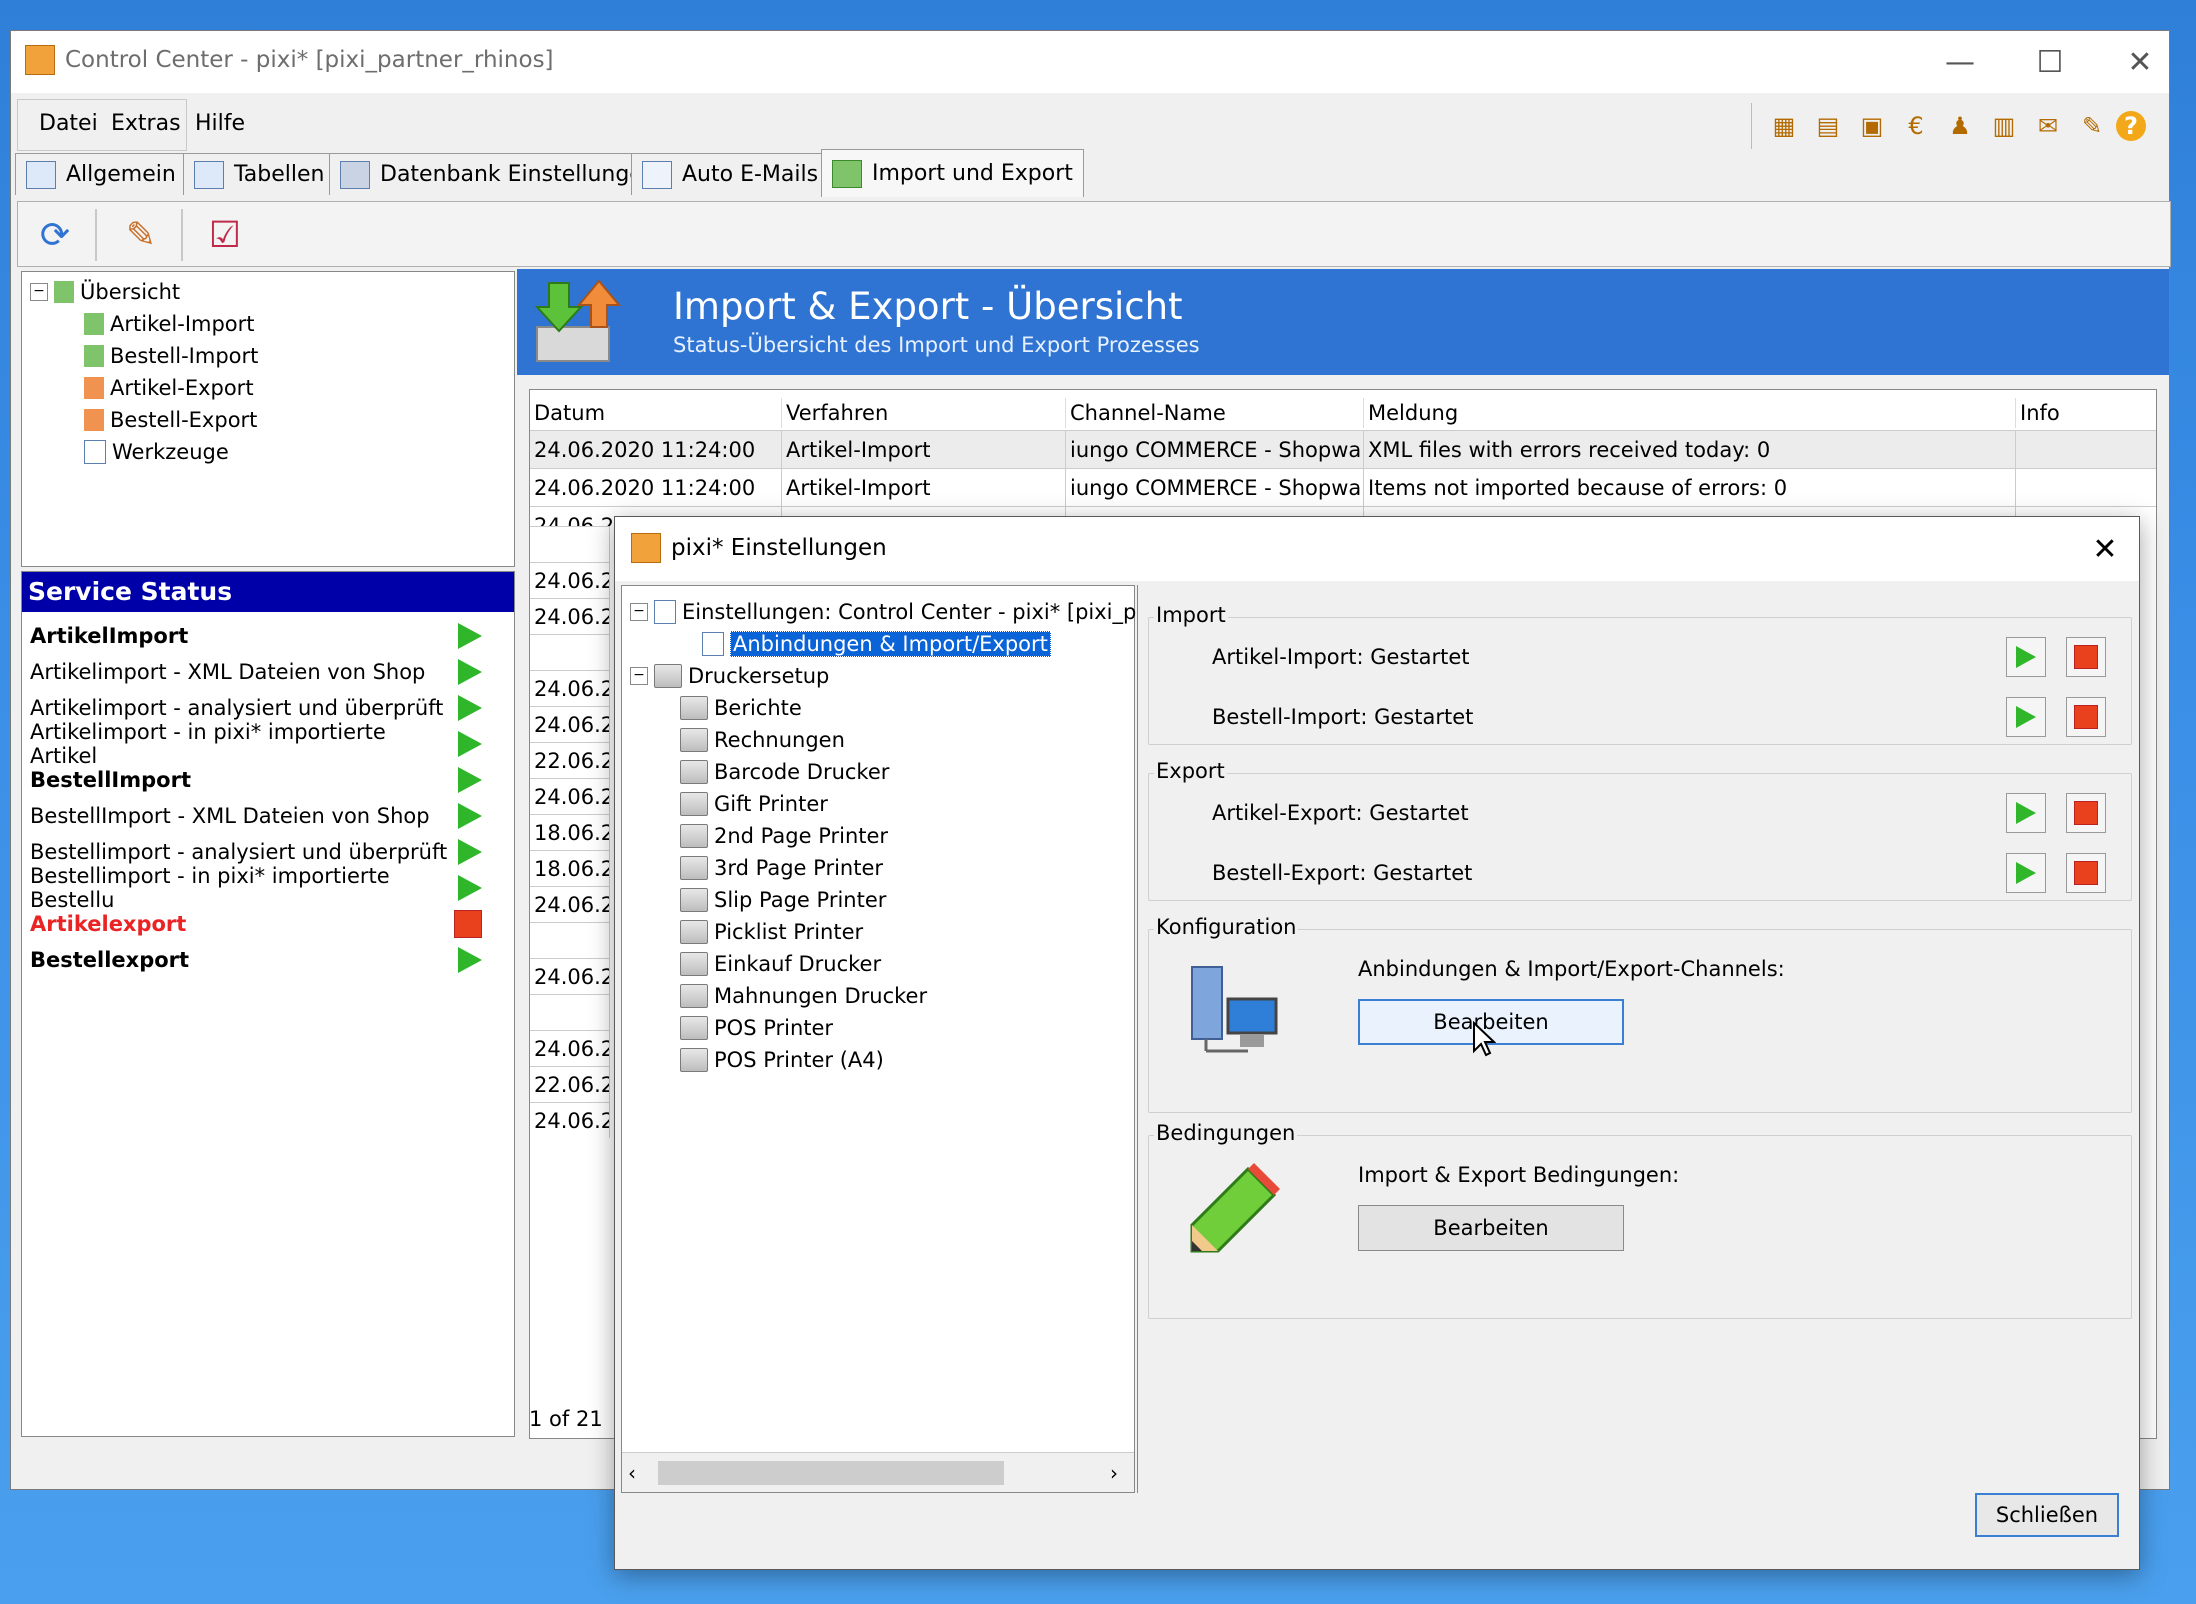  Describe the element at coordinates (762, 740) in the screenshot. I see `tree-item-printer: Rechnungen` at that location.